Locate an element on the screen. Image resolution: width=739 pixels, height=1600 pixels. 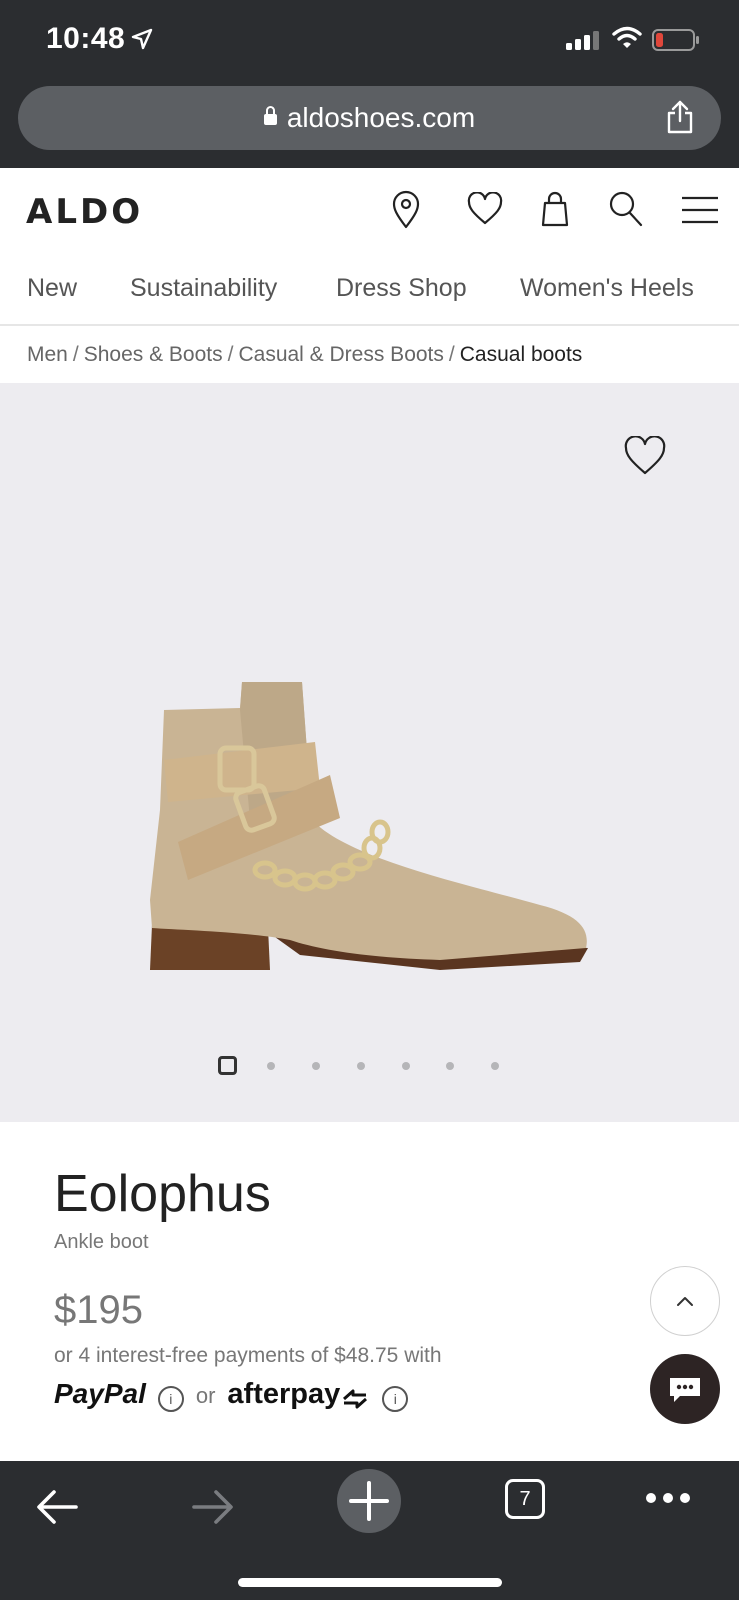
product-subtitle: Ankle boot is located at coordinates (101, 1242).